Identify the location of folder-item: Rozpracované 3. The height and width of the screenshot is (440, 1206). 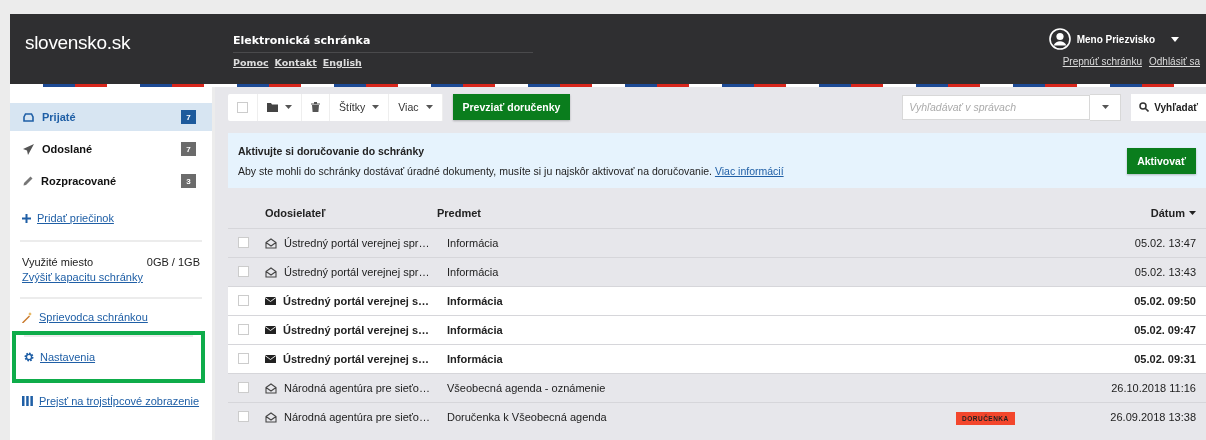
(111, 181).